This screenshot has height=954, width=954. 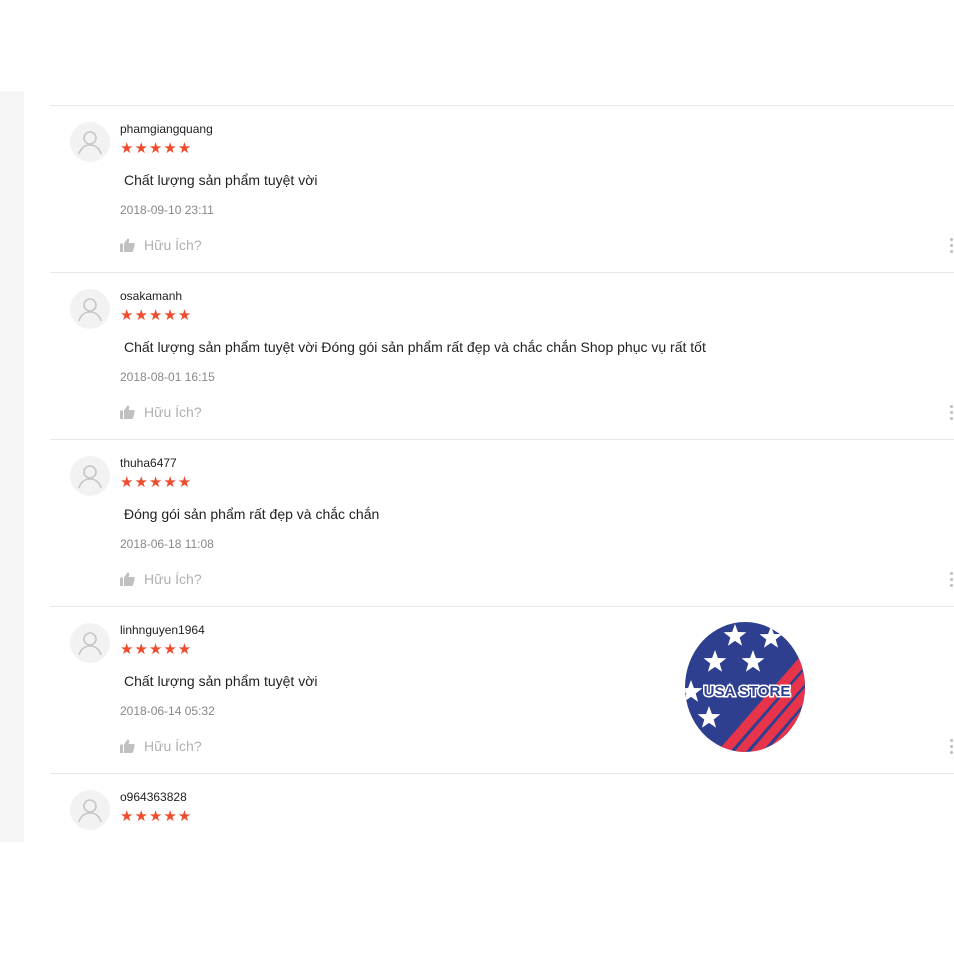 What do you see at coordinates (153, 797) in the screenshot?
I see `review-username: o964363828` at bounding box center [153, 797].